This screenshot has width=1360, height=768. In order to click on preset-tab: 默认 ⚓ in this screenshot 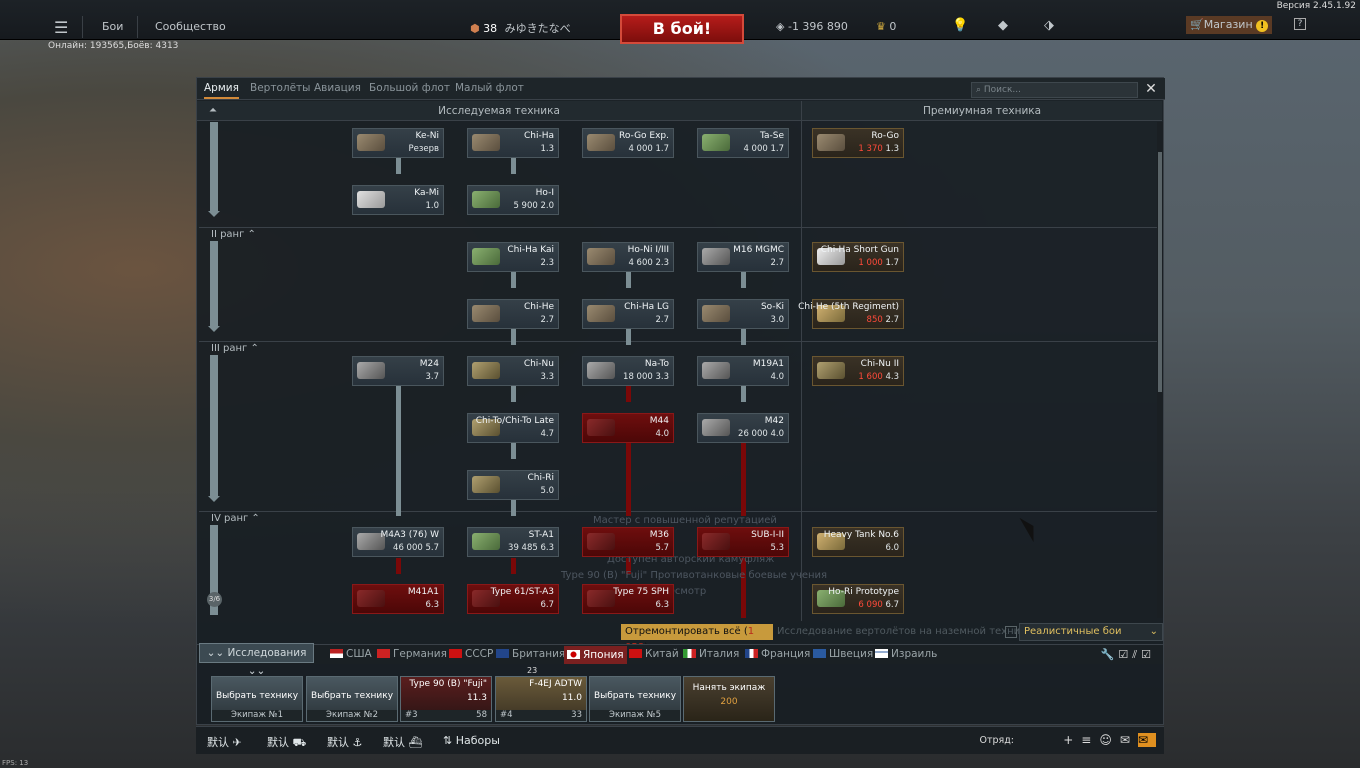, I will do `click(344, 742)`.